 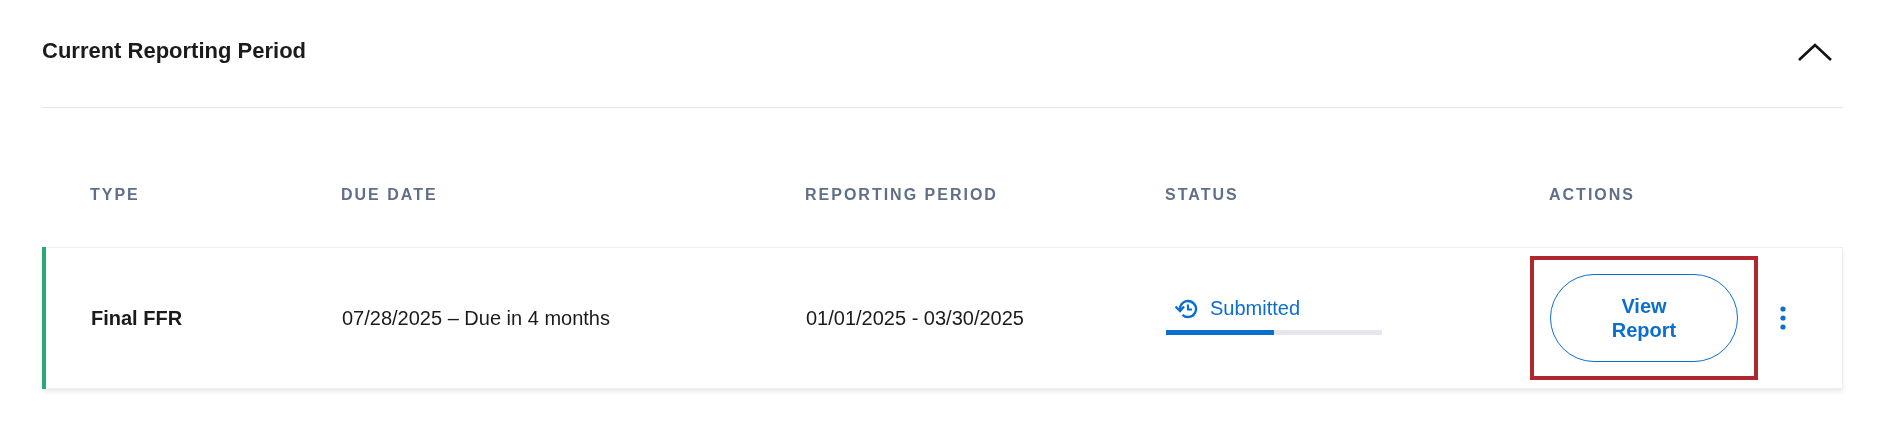 I want to click on column-header: ACTIONS, so click(x=1592, y=195).